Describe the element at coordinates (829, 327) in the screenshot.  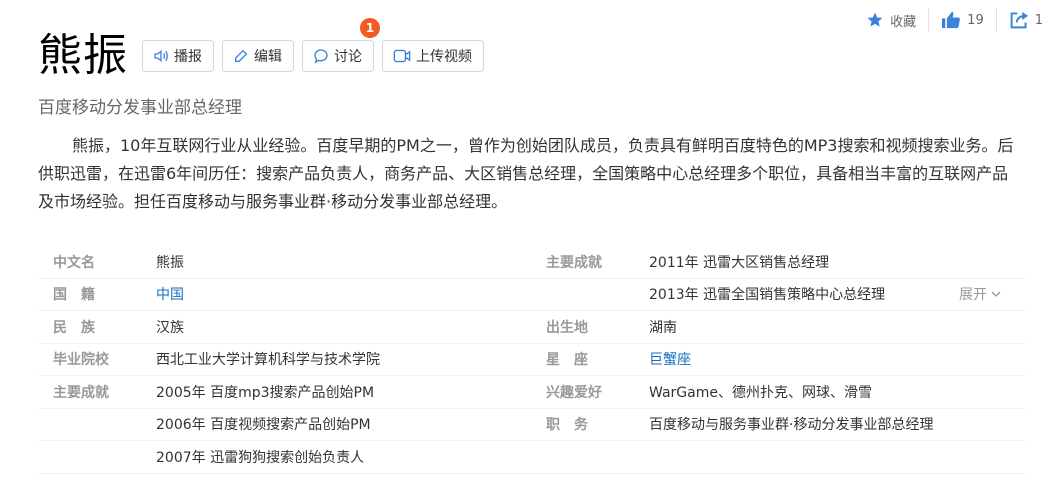
I see `info-value: 湖南` at that location.